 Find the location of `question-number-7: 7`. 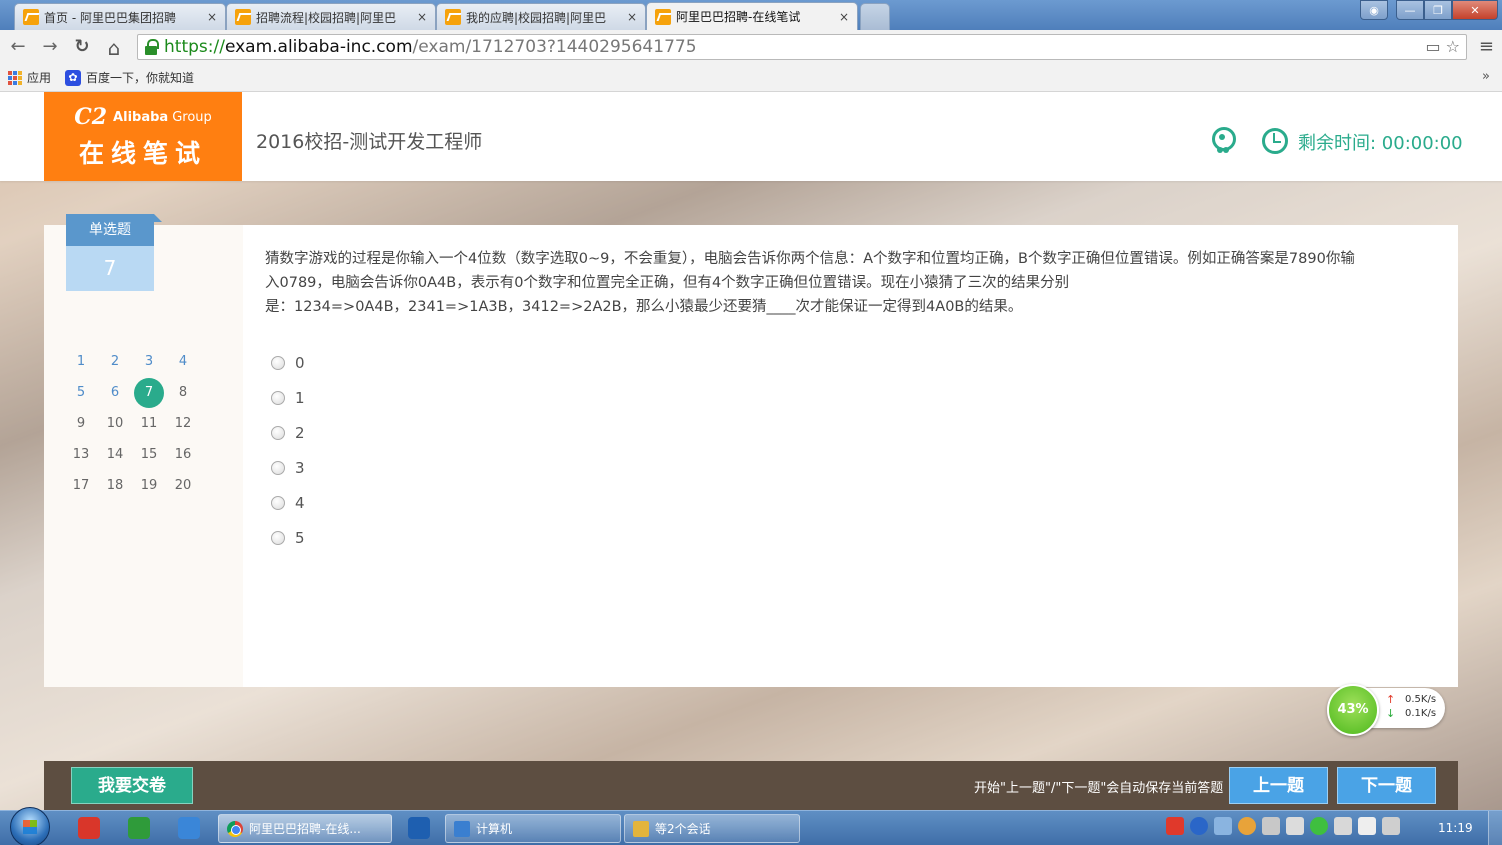

question-number-7: 7 is located at coordinates (149, 393).